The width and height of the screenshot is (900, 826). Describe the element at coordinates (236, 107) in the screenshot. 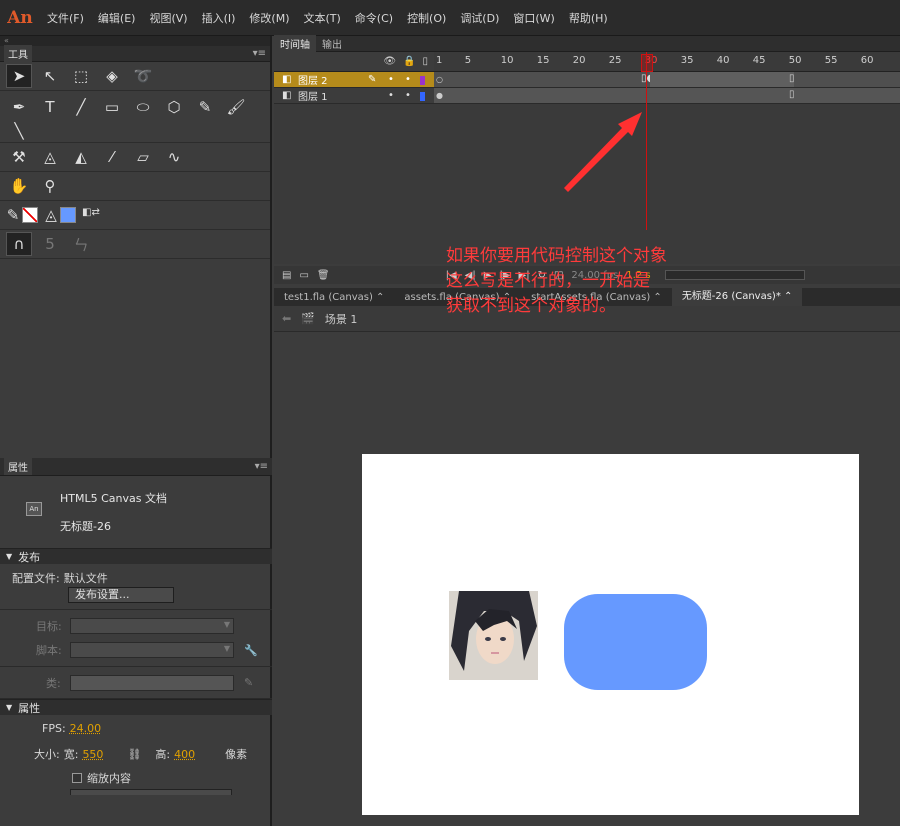

I see `paint-brush-tool-icon: 🖌` at that location.